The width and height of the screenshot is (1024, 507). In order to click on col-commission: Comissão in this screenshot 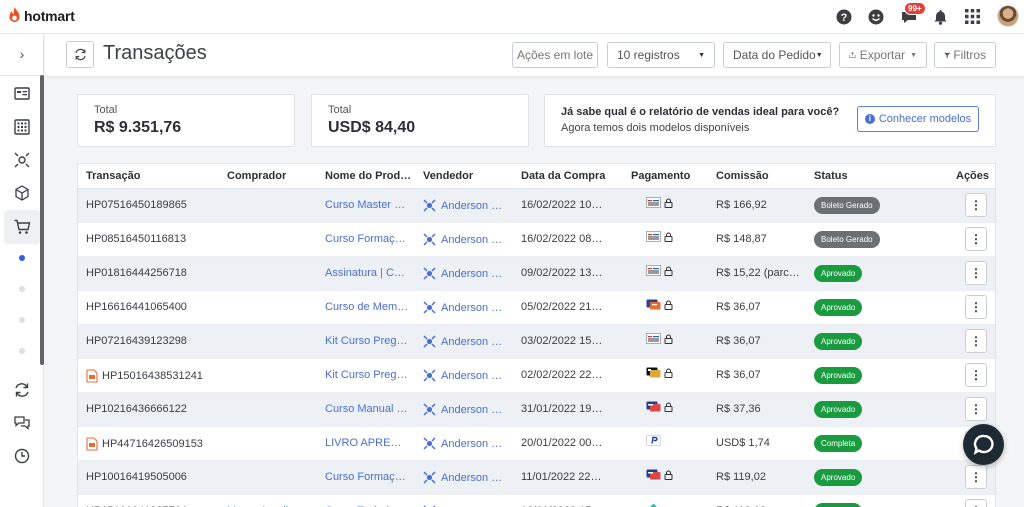, I will do `click(742, 176)`.